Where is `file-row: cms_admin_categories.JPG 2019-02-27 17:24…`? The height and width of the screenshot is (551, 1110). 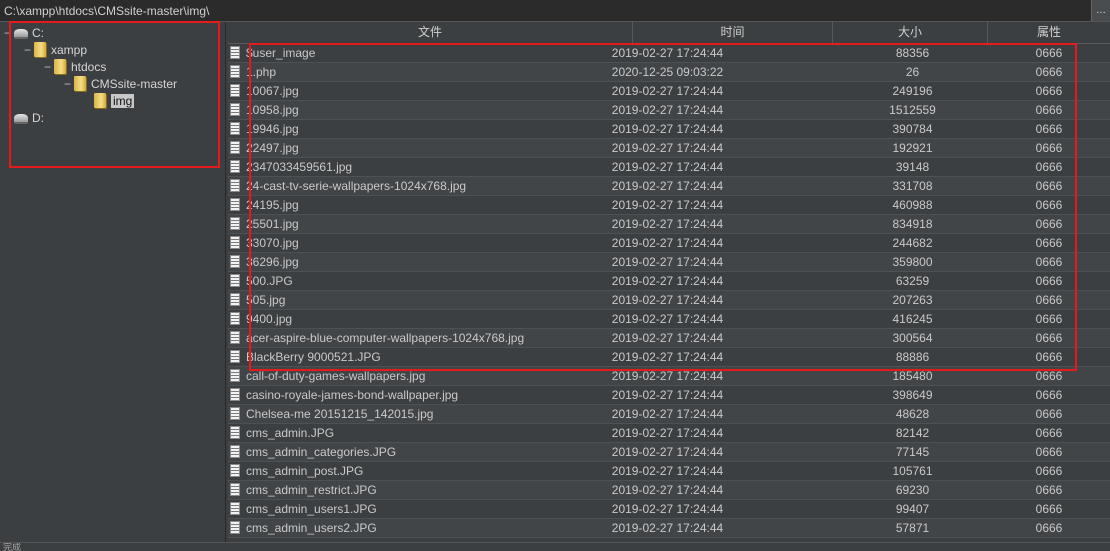 file-row: cms_admin_categories.JPG 2019-02-27 17:24… is located at coordinates (669, 452).